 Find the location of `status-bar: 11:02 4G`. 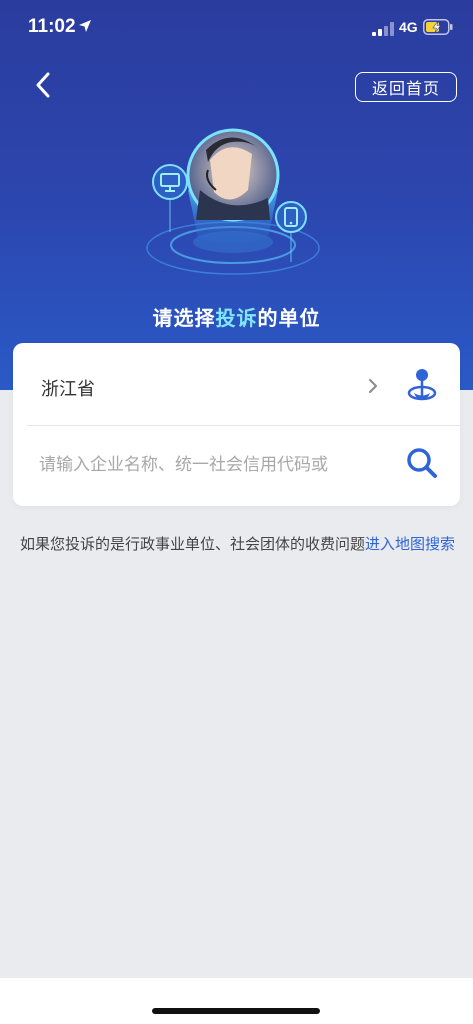

status-bar: 11:02 4G is located at coordinates (236, 28).